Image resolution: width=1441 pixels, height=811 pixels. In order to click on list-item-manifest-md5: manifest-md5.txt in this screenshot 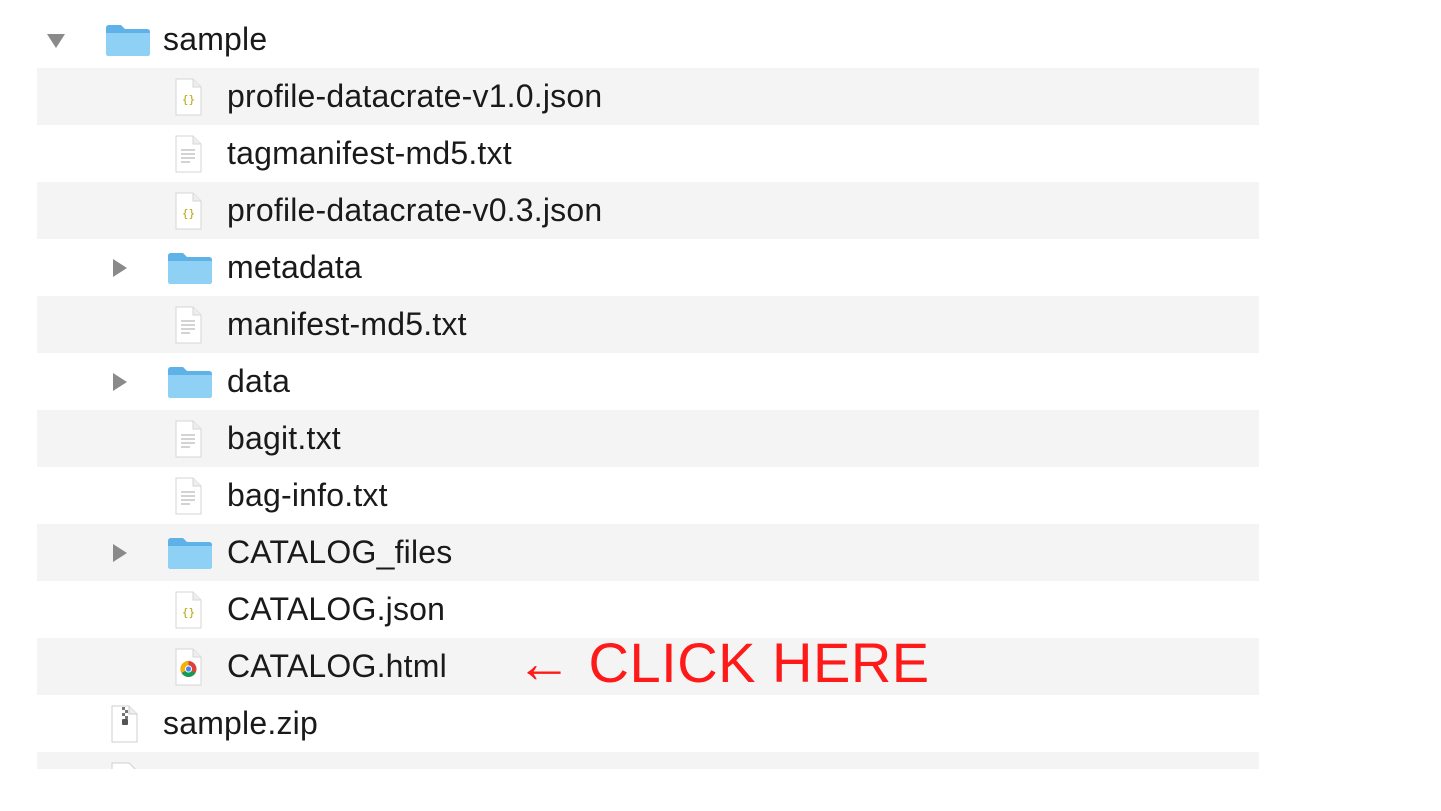, I will do `click(648, 324)`.